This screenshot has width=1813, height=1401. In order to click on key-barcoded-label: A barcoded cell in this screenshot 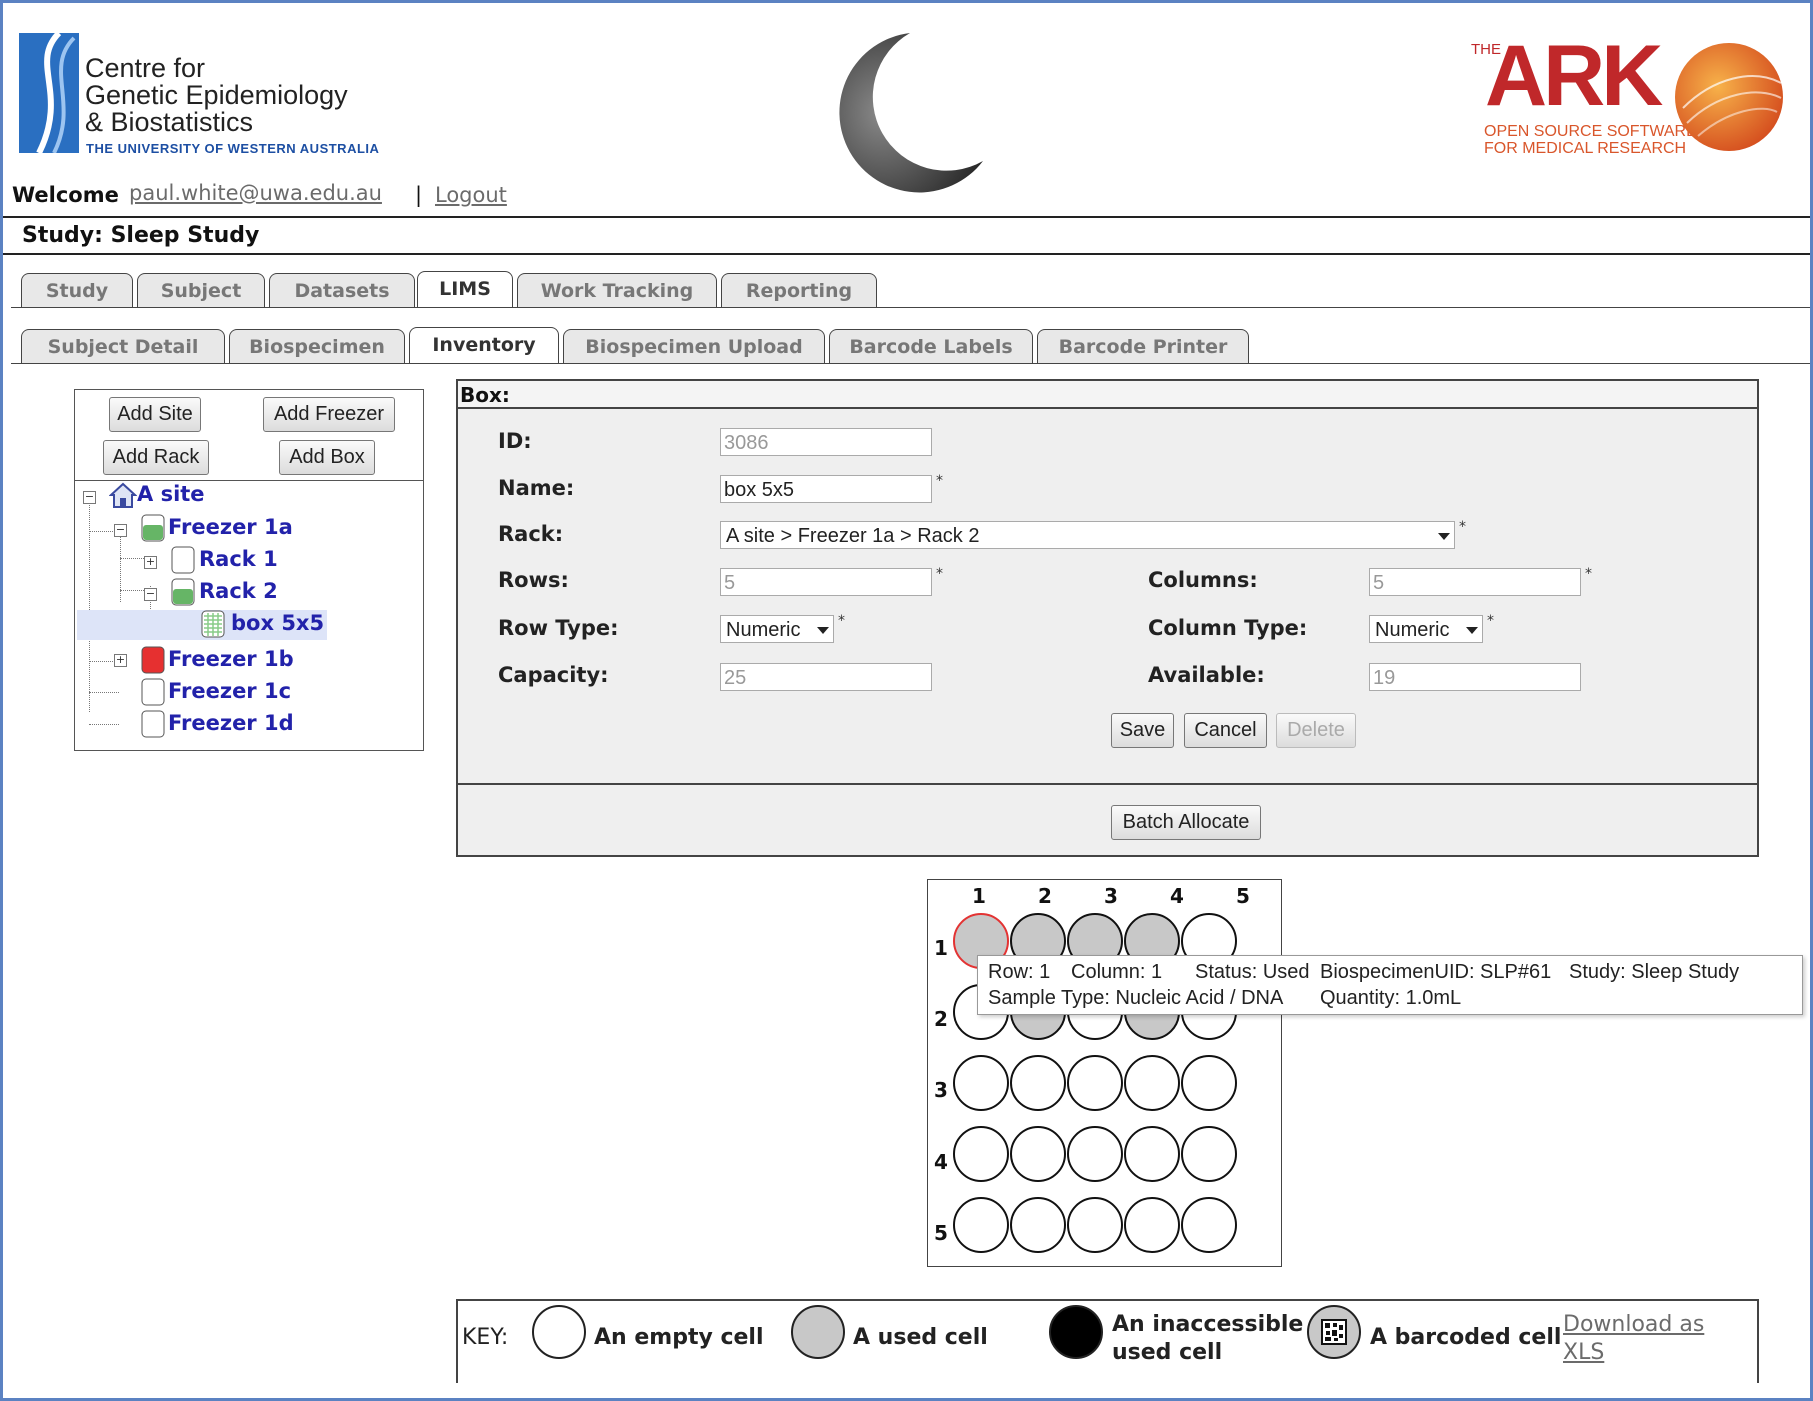, I will do `click(1466, 1337)`.